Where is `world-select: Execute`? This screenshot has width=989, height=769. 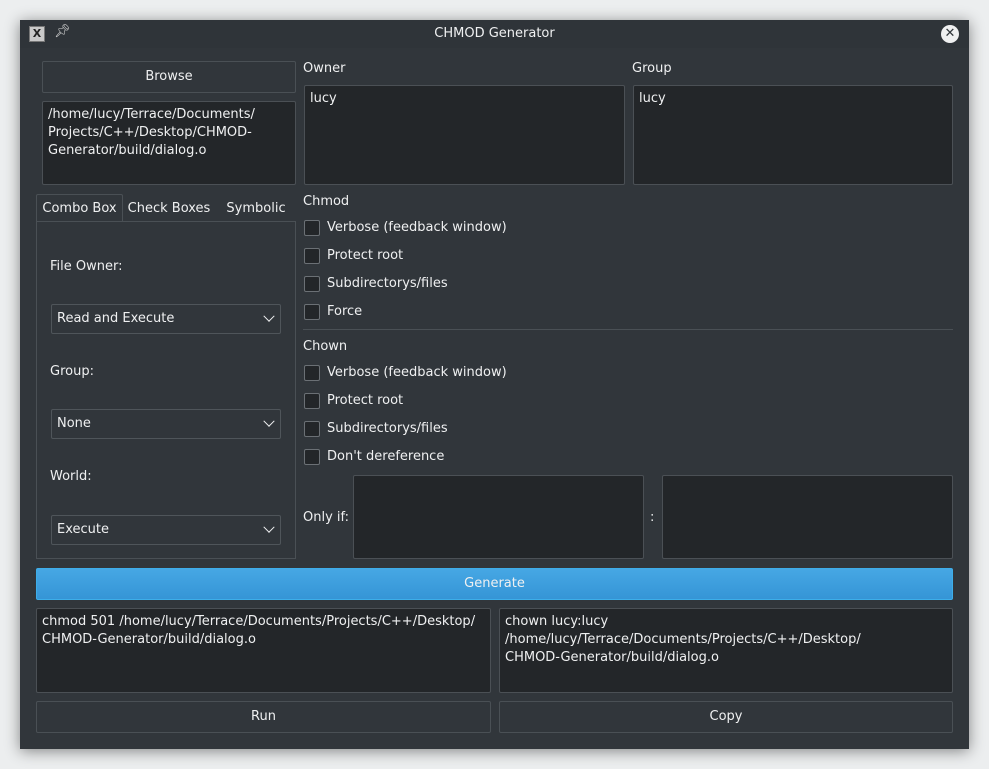 world-select: Execute is located at coordinates (166, 530).